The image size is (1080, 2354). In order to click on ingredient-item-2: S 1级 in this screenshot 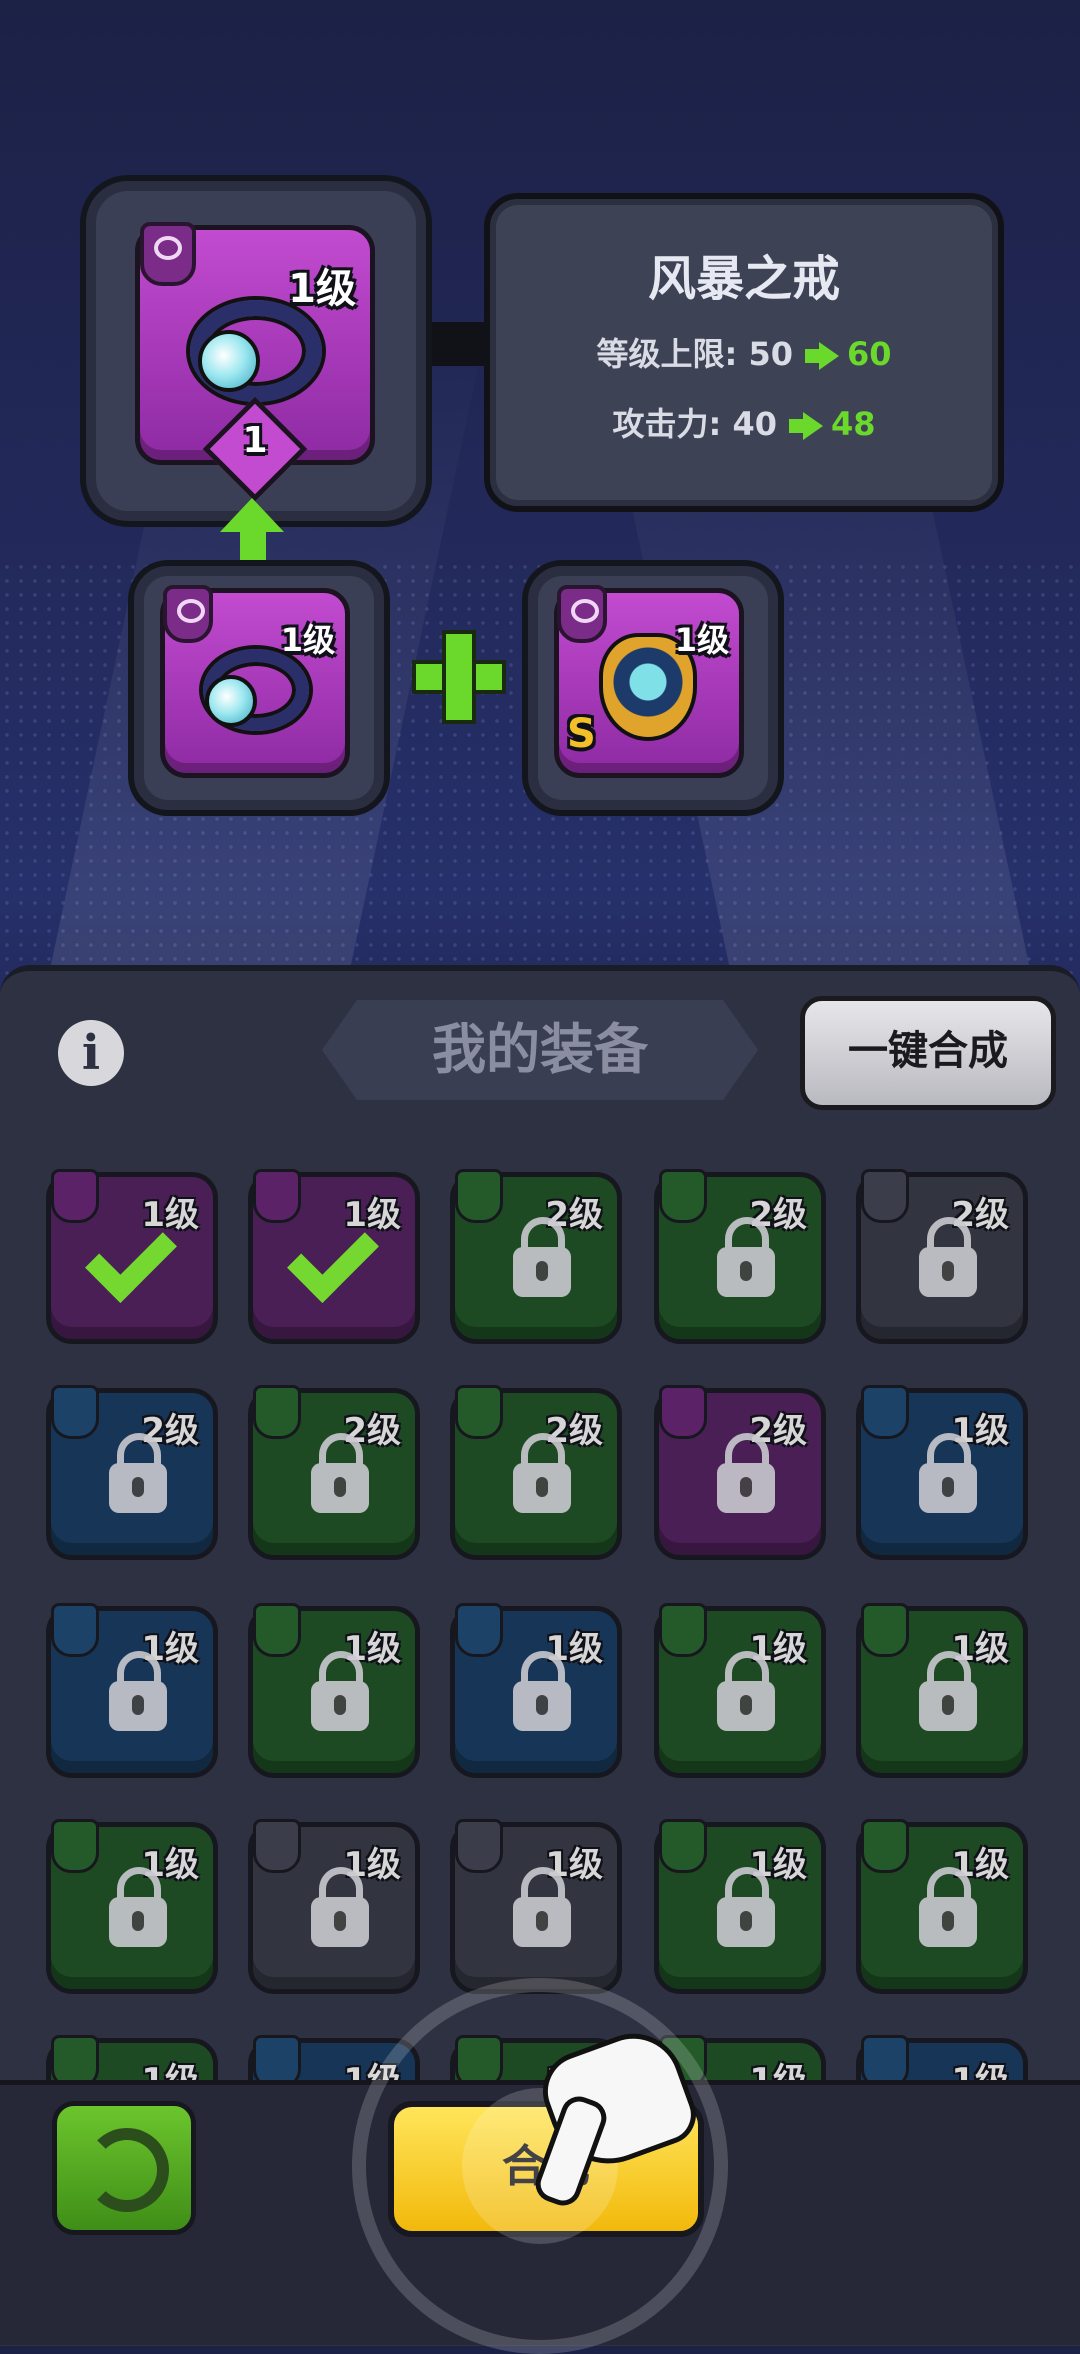, I will do `click(649, 681)`.